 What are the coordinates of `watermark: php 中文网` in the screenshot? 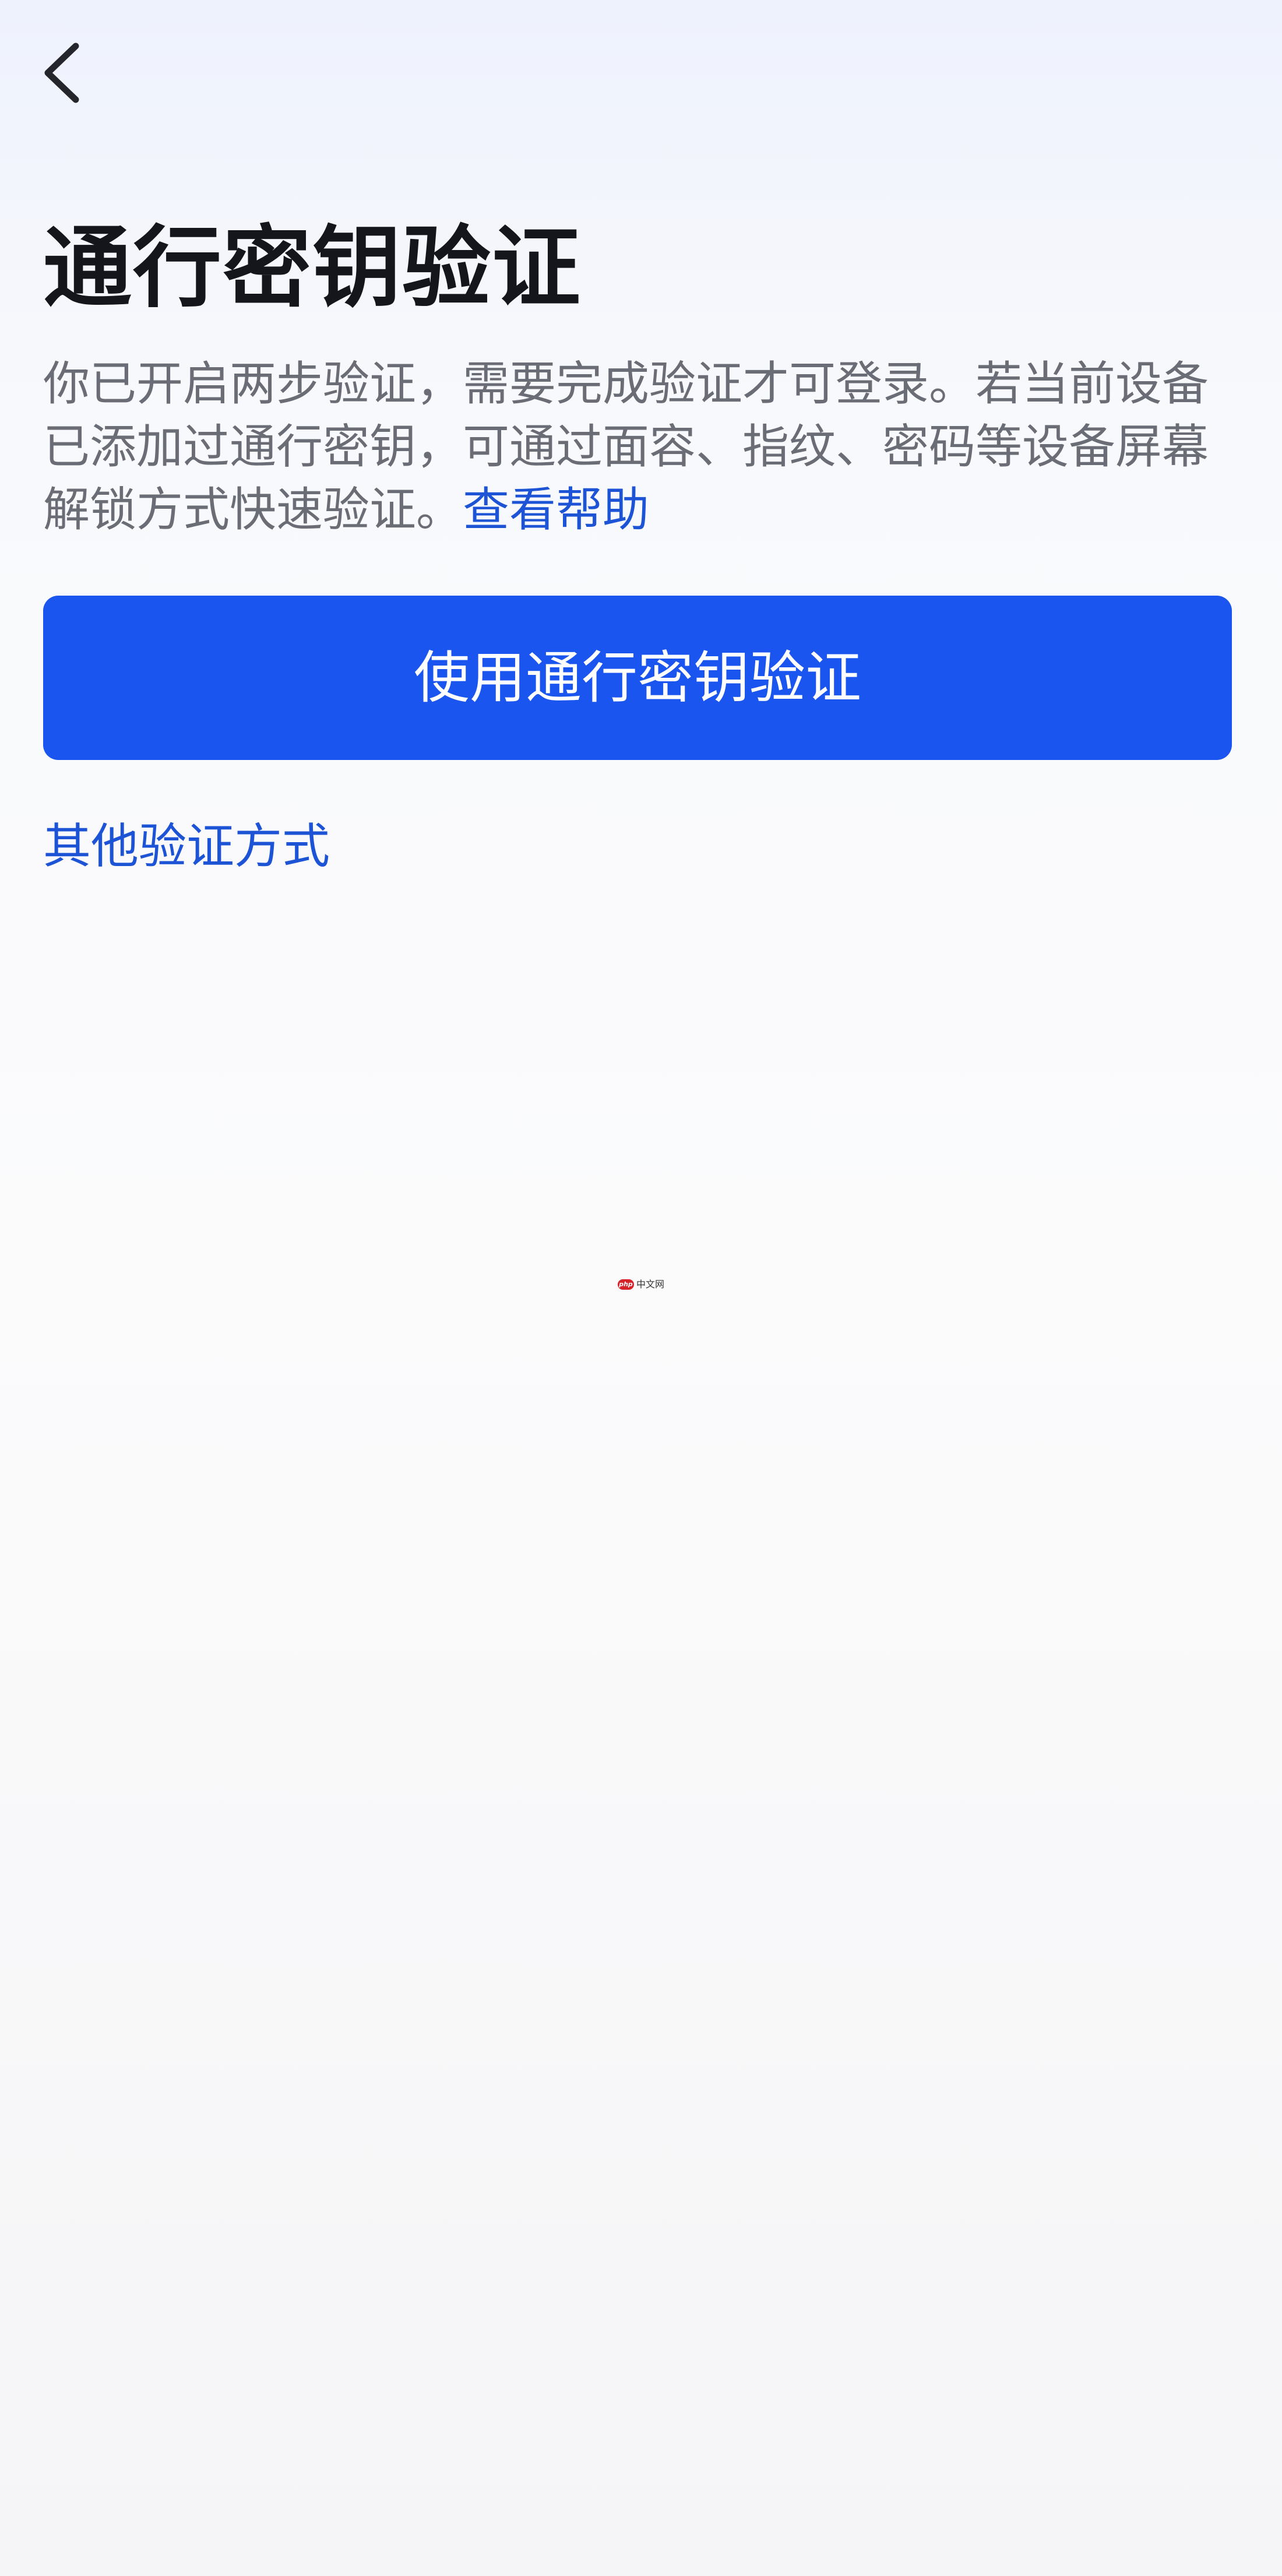 It's located at (641, 1285).